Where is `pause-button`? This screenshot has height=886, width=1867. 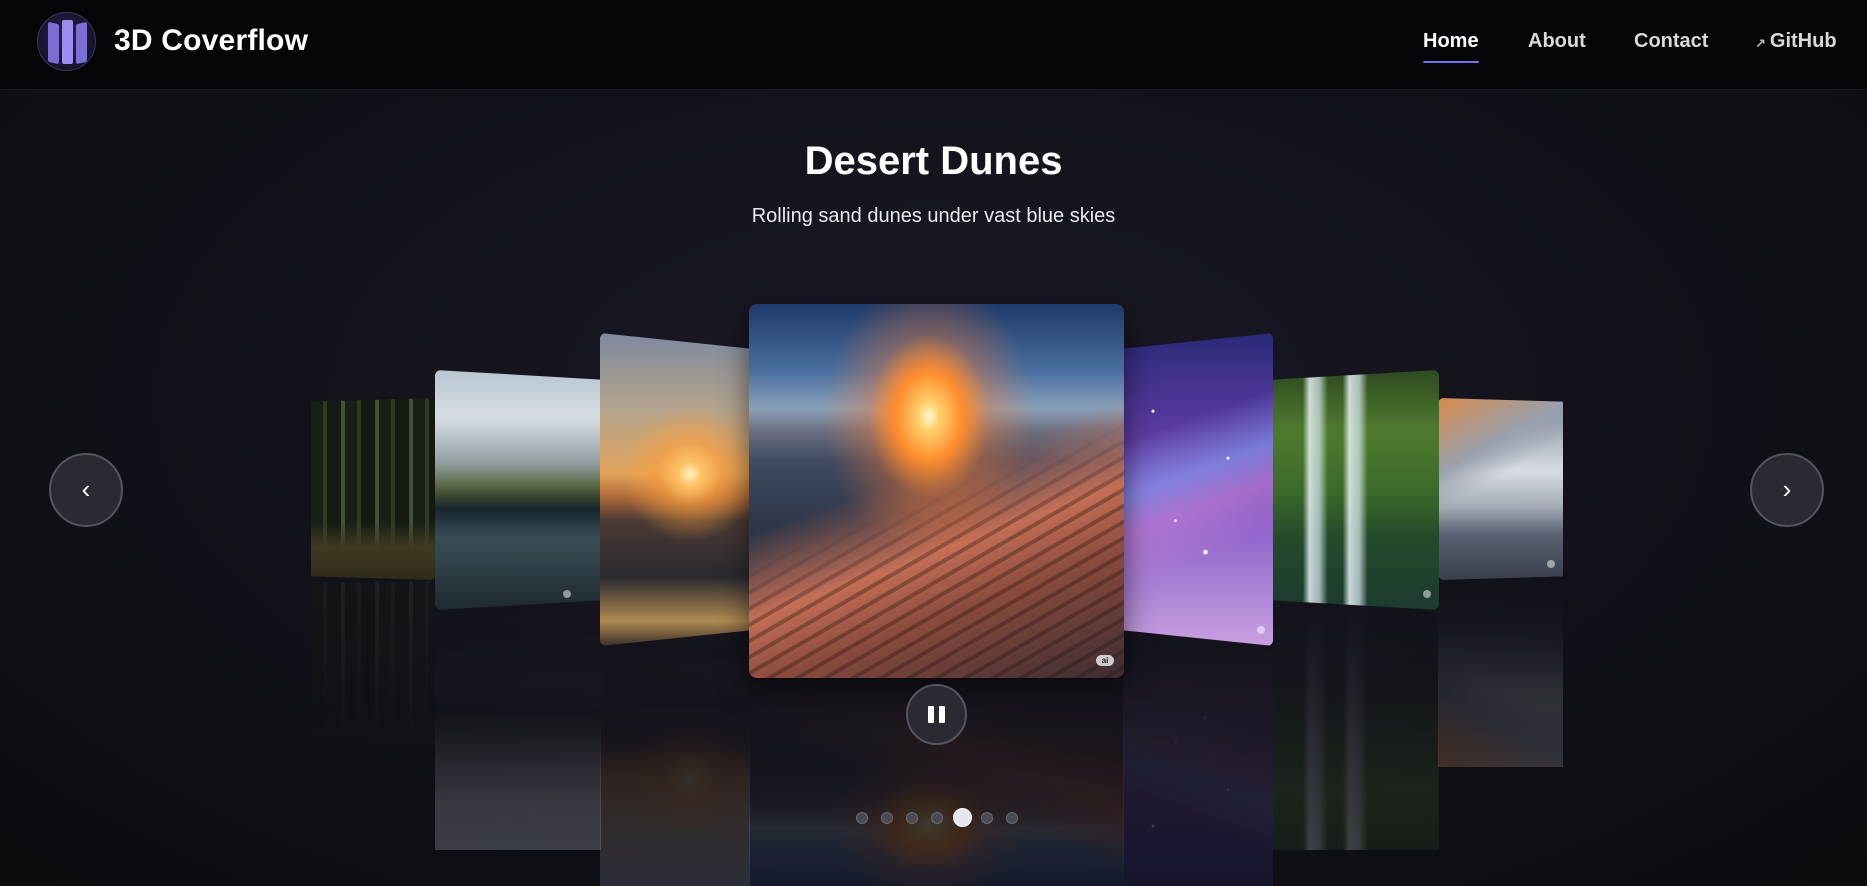
pause-button is located at coordinates (936, 714).